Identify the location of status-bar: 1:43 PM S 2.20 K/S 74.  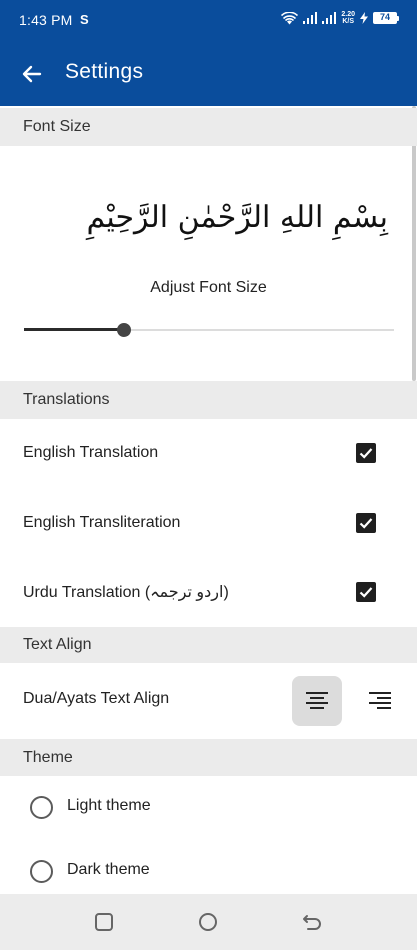
(208, 21).